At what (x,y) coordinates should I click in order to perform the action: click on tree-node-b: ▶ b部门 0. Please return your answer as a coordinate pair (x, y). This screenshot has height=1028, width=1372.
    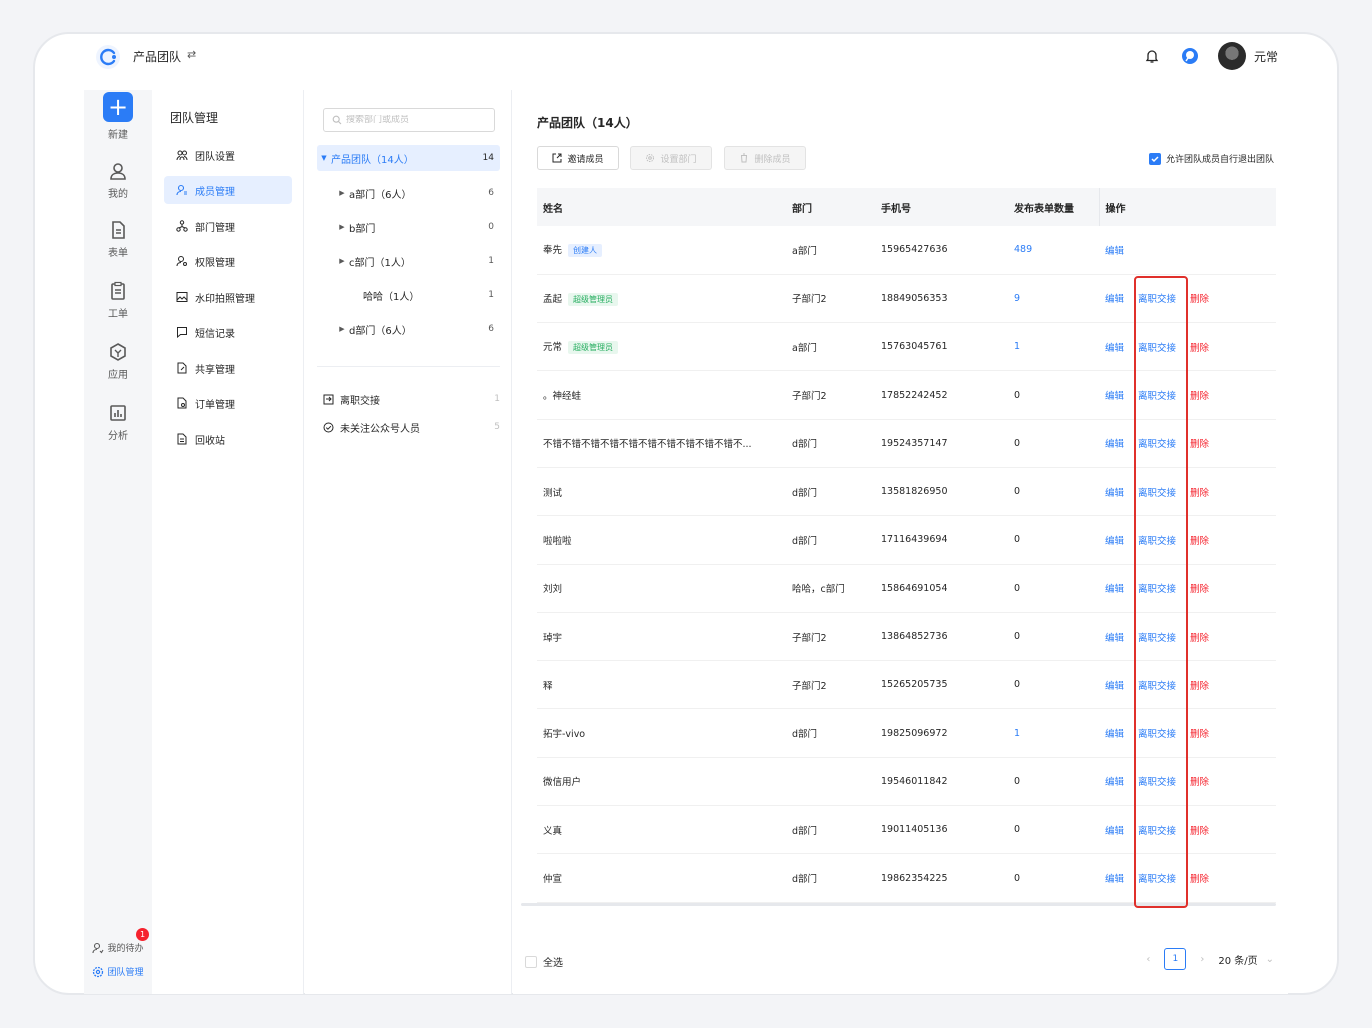
    Looking at the image, I should click on (408, 227).